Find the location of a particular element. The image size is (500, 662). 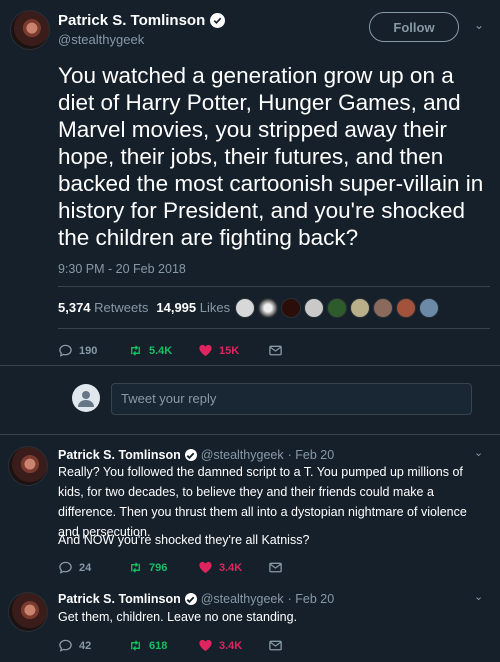

engagement-stats: 5,374 Retweets 14,995 Likes is located at coordinates (144, 307).